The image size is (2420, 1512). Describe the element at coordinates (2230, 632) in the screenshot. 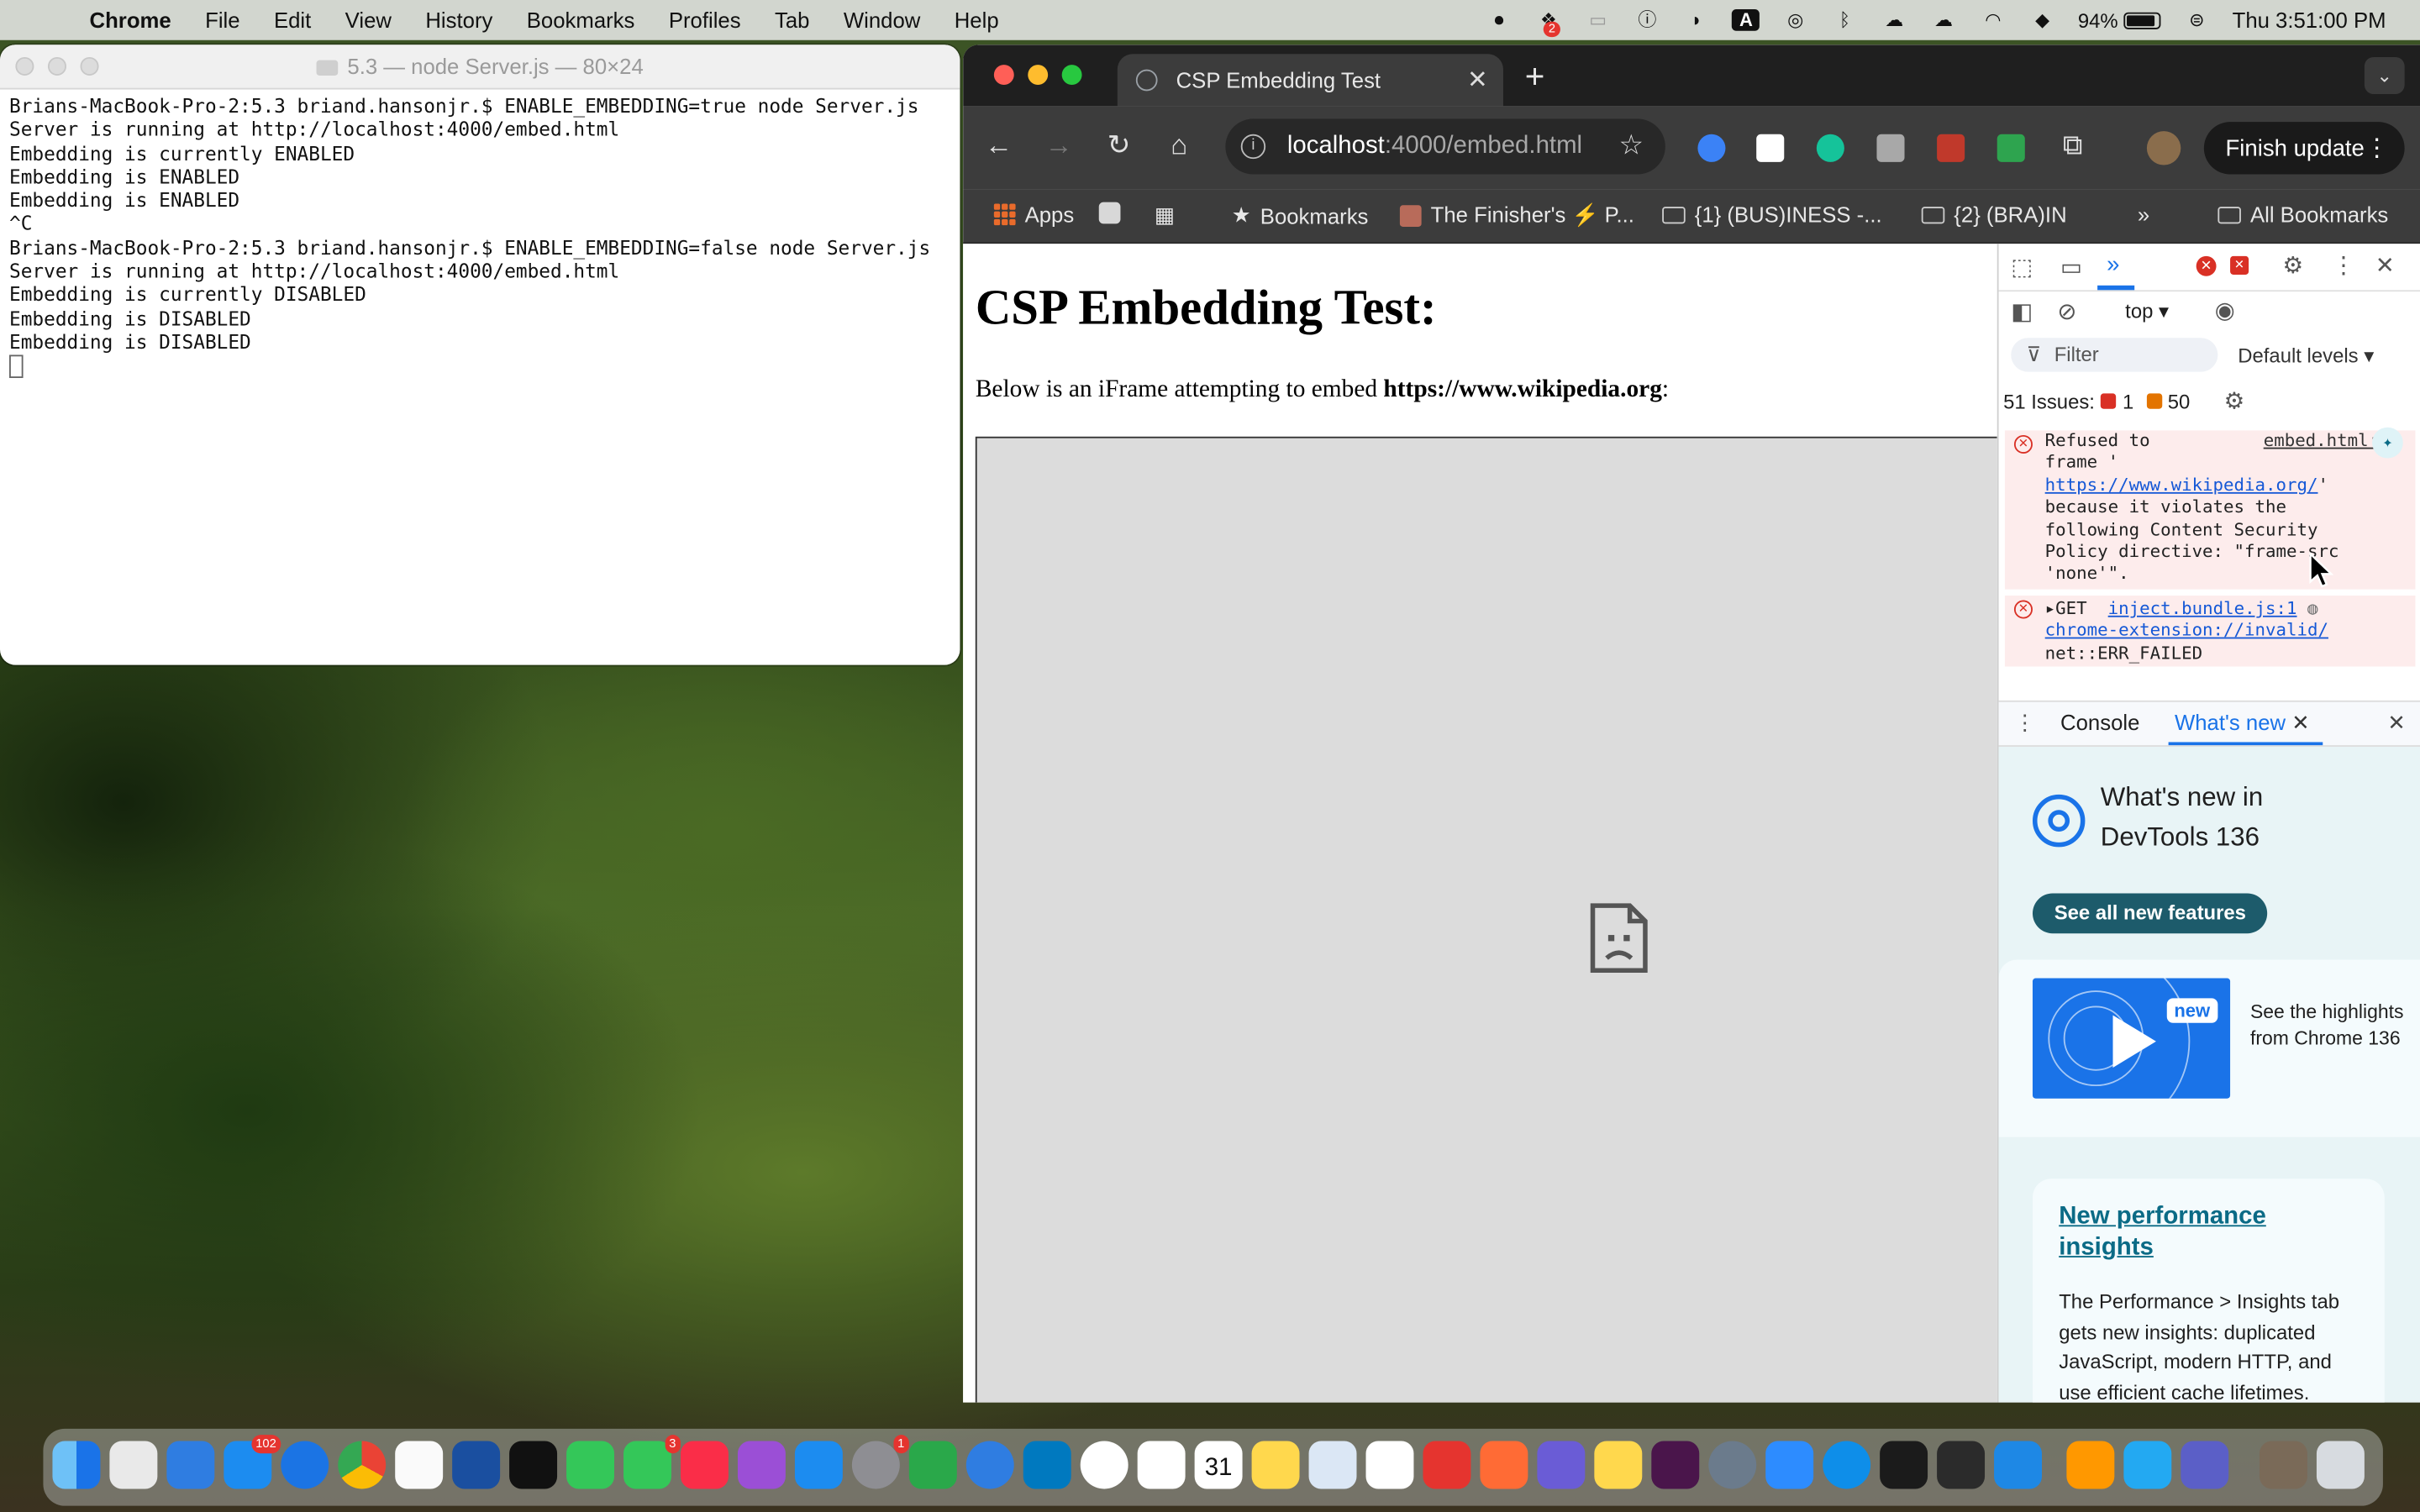

I see `request-url-link: chrome-extension://invalid/` at that location.